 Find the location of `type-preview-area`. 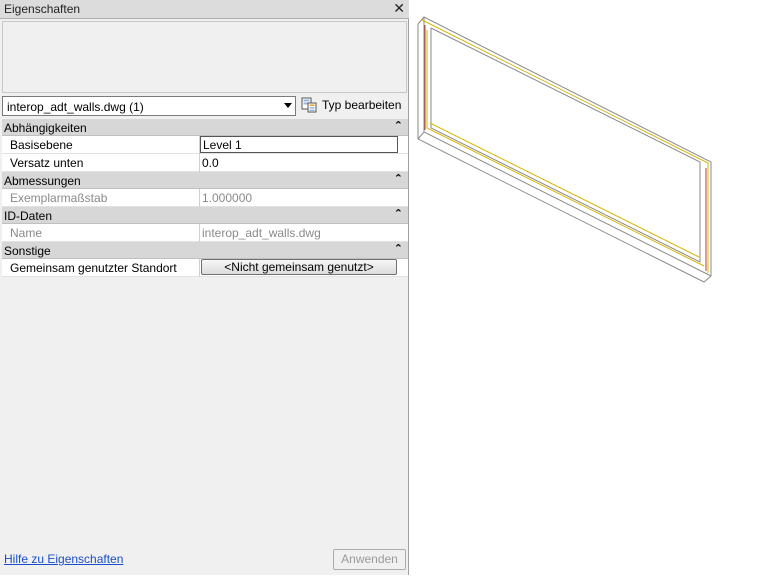

type-preview-area is located at coordinates (204, 57).